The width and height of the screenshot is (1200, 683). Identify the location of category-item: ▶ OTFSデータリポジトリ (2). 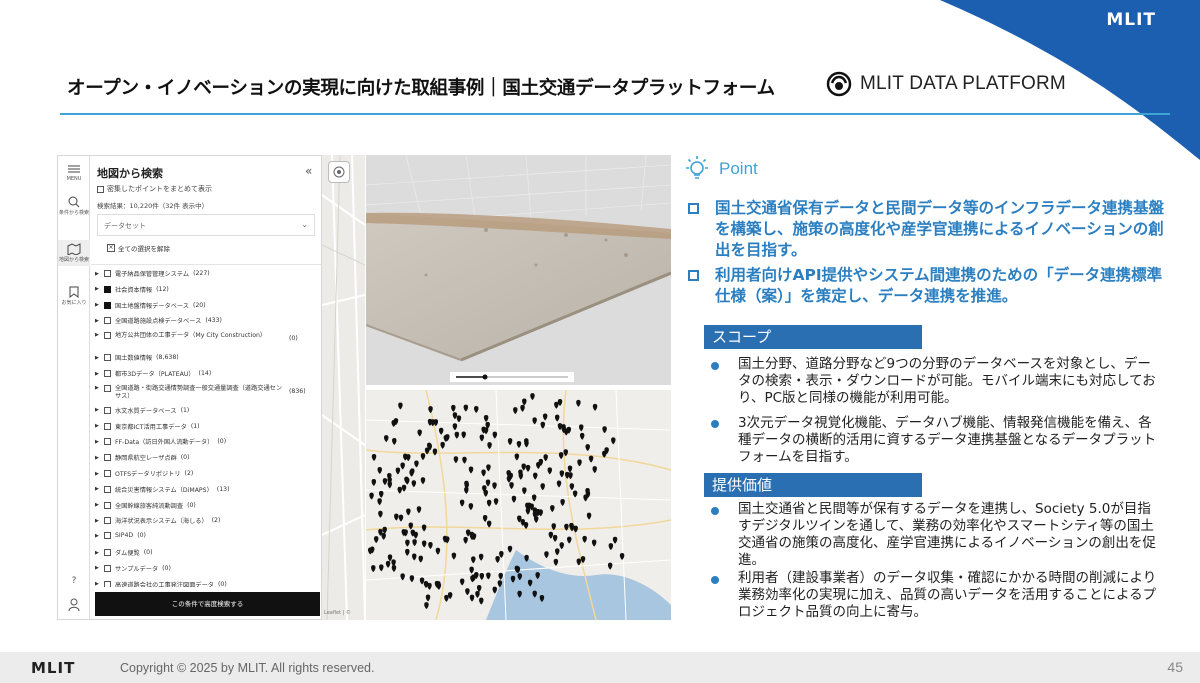
(208, 473).